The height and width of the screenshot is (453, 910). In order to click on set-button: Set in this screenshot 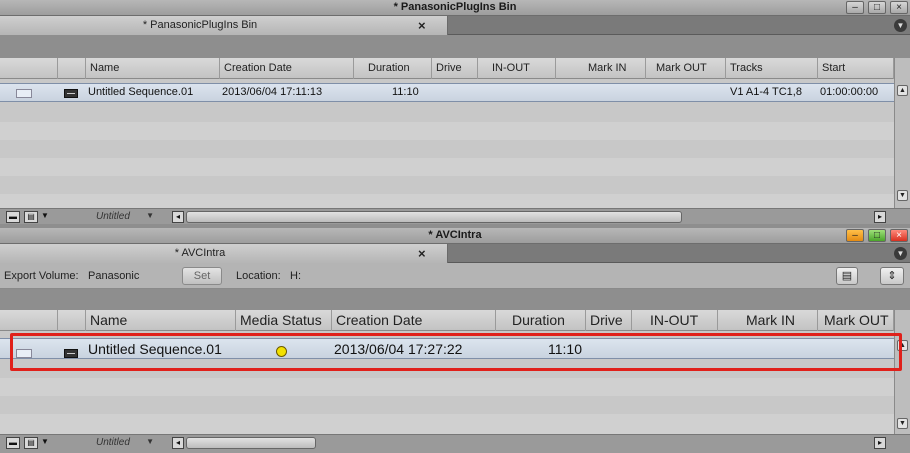, I will do `click(202, 276)`.